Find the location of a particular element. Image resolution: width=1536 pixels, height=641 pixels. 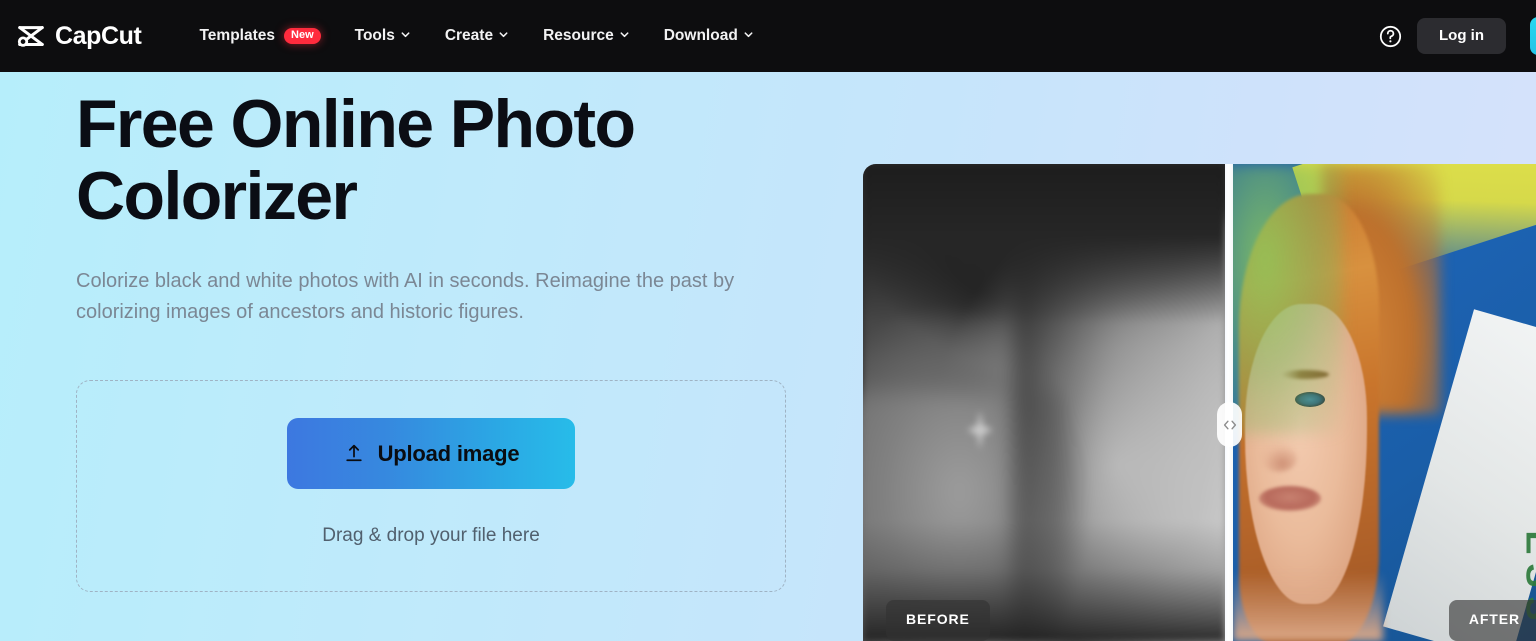

comparison-slider-handle is located at coordinates (1229, 424).